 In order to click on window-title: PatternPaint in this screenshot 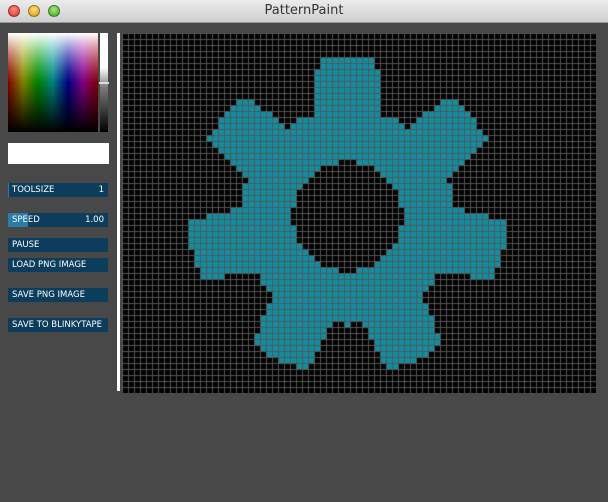, I will do `click(304, 10)`.